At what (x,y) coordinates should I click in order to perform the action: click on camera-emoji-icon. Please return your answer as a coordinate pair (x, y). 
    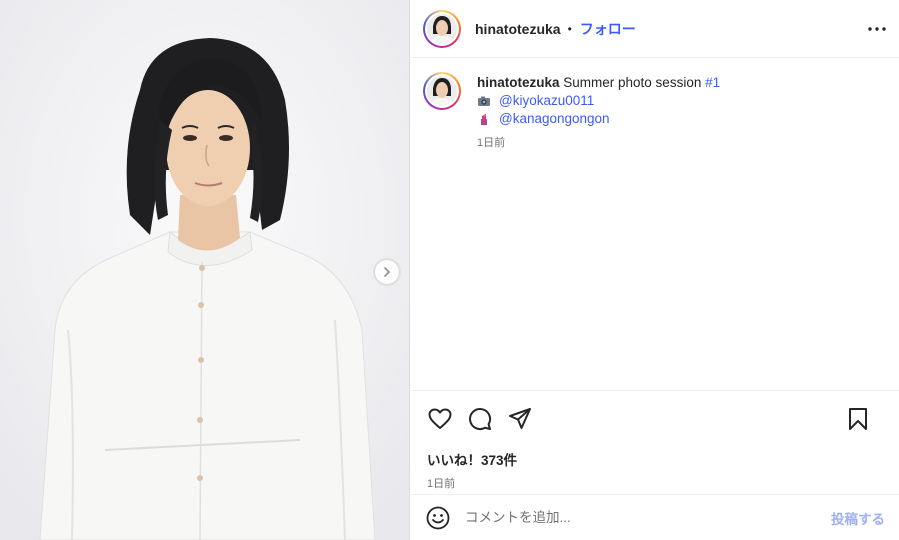
    Looking at the image, I should click on (484, 101).